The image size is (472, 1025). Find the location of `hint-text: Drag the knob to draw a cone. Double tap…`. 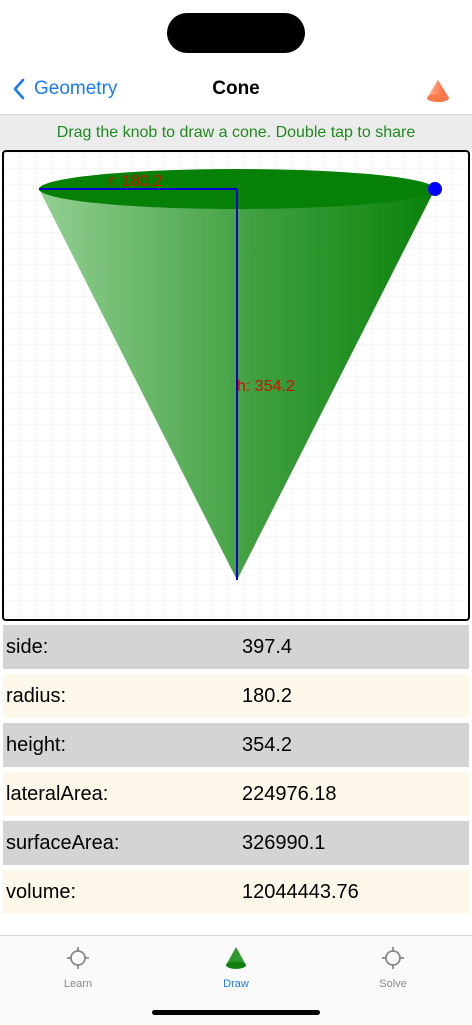

hint-text: Drag the knob to draw a cone. Double tap… is located at coordinates (236, 132).